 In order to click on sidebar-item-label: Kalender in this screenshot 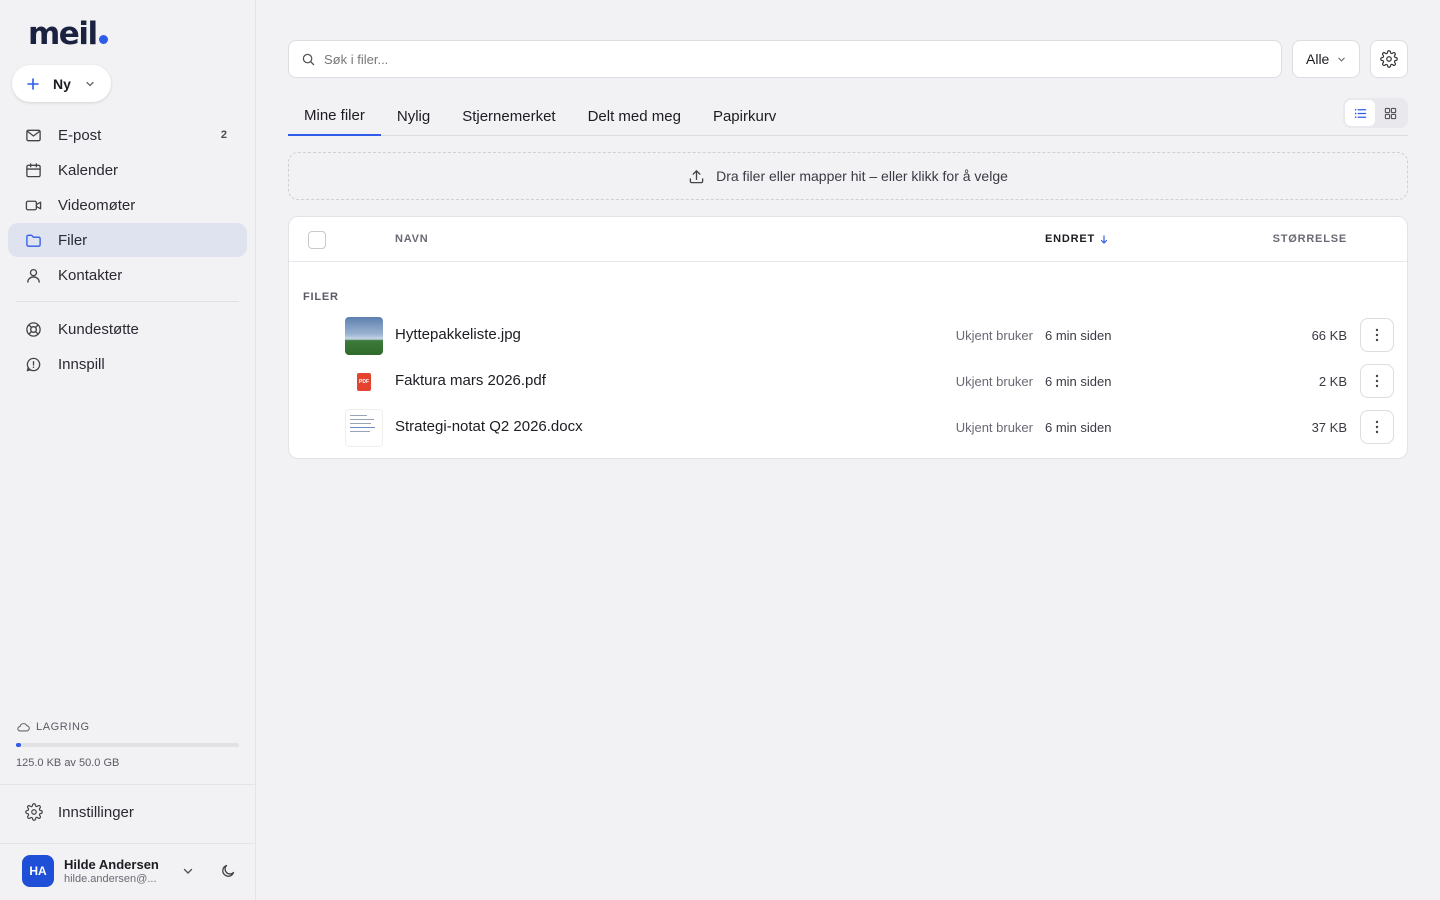, I will do `click(88, 170)`.